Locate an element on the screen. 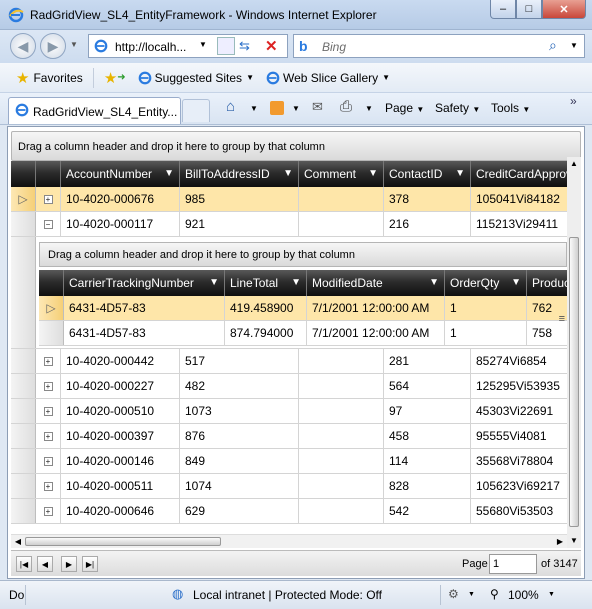 The height and width of the screenshot is (609, 592). add-to-favorites-bar-button: ★ ➜ is located at coordinates (115, 78).